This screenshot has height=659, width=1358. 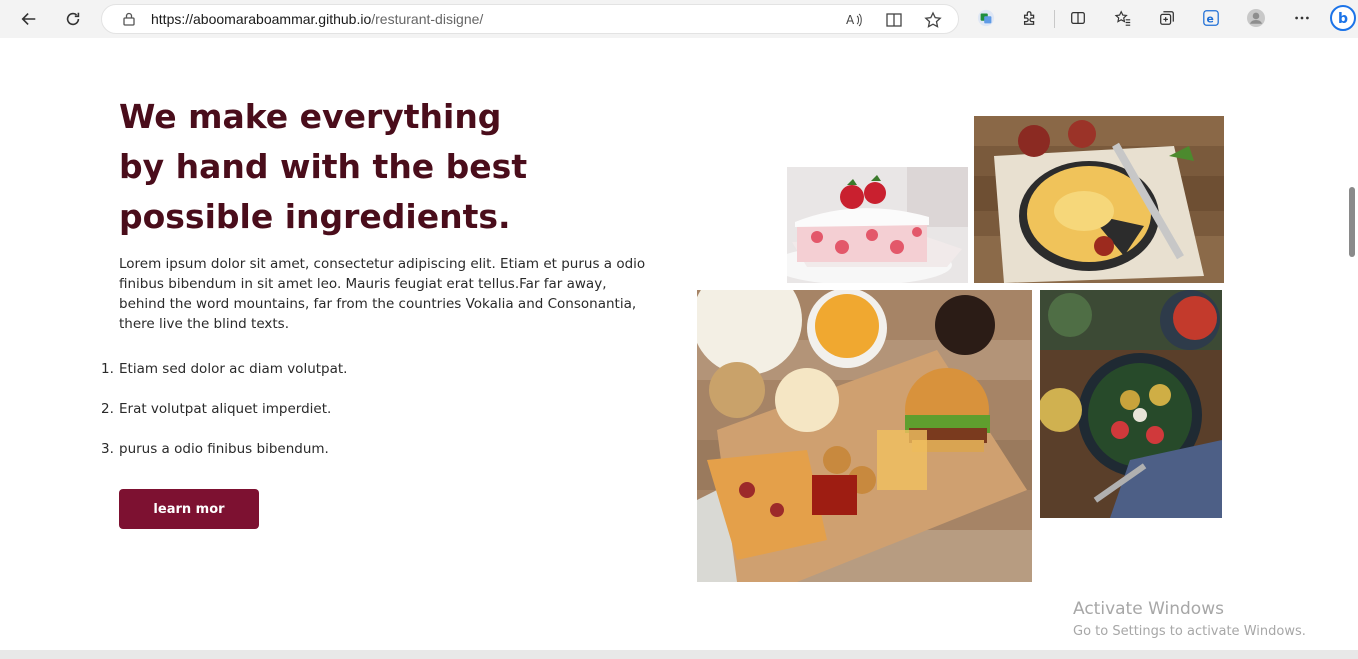 I want to click on list-text: Erat volutpat aliquet imperdiet., so click(x=225, y=409).